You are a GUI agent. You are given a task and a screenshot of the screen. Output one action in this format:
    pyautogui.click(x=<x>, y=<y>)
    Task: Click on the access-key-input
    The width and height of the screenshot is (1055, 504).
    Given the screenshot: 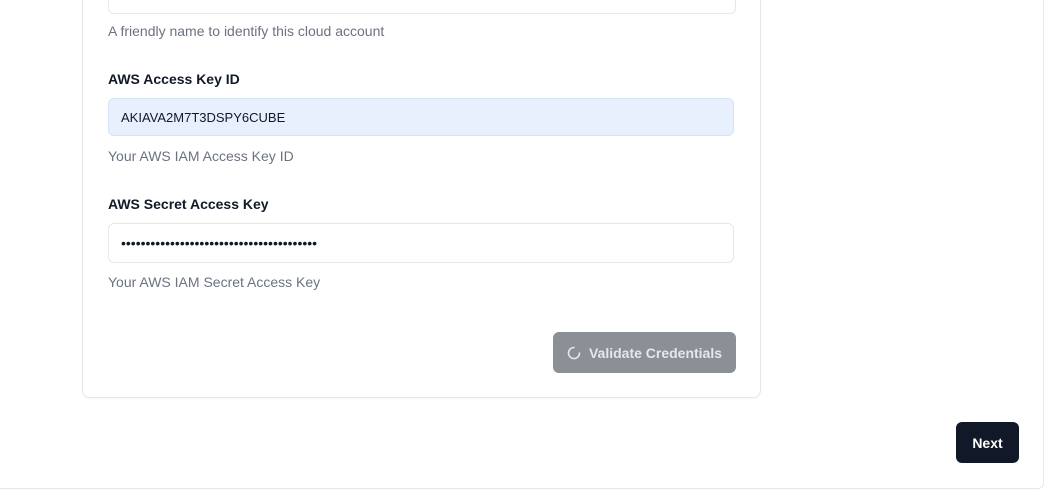 What is the action you would take?
    pyautogui.click(x=421, y=117)
    